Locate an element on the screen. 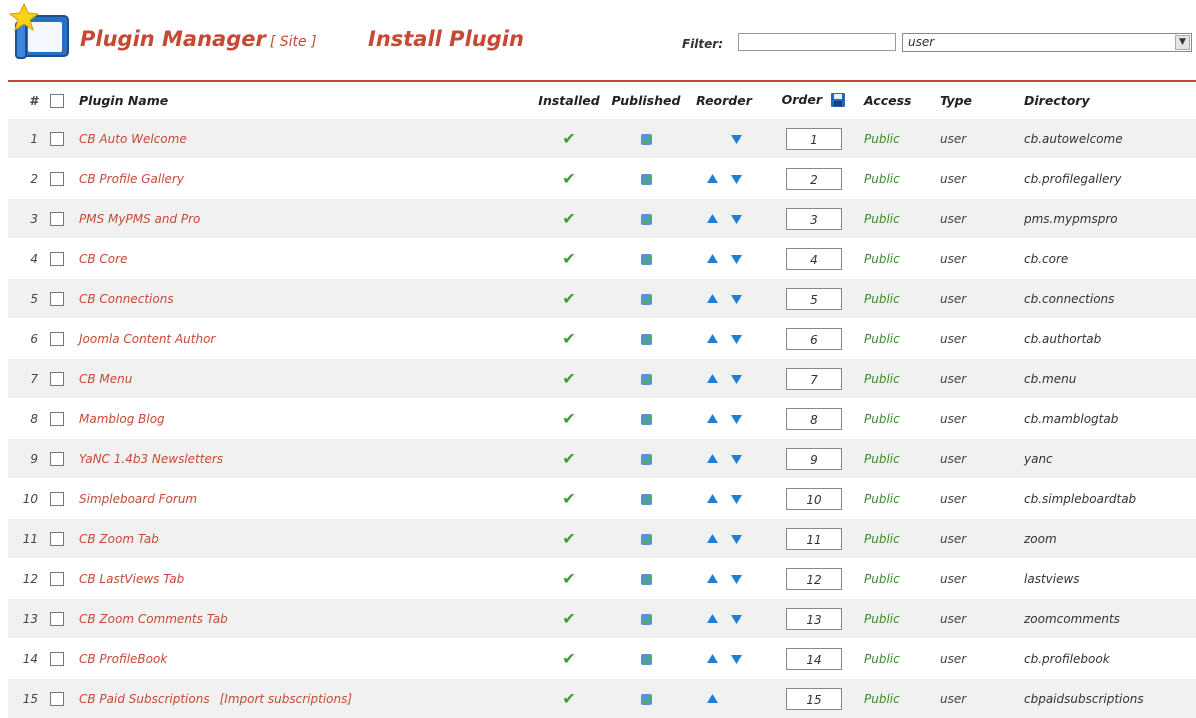 The width and height of the screenshot is (1196, 718). plugin-name-link: CB Menu is located at coordinates (105, 379).